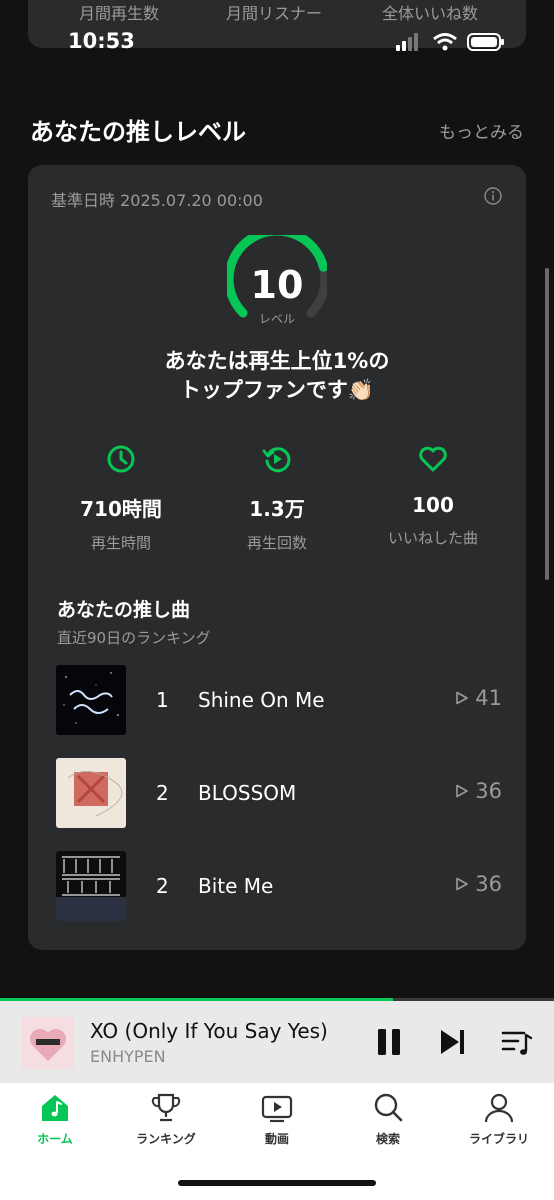  I want to click on stat-liked-songs: 100 いいねした曲, so click(433, 495).